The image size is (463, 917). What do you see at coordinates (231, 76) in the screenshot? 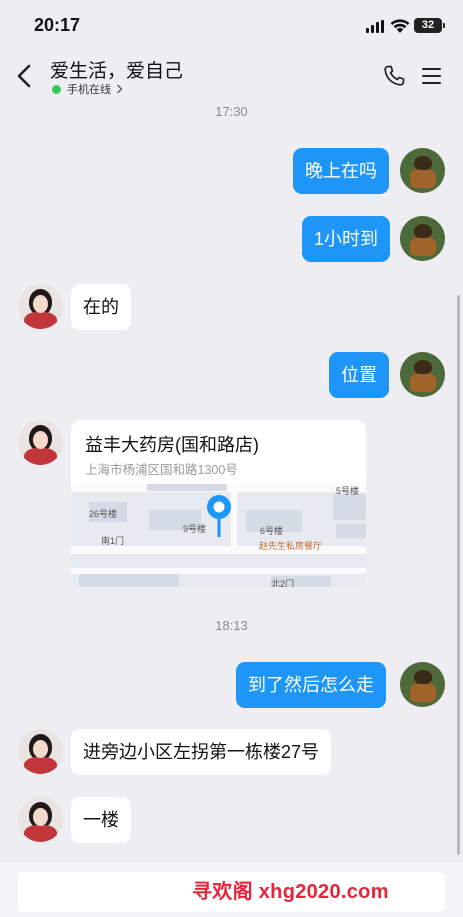
I see `chat-header: 爱生活，爱自己 手机在线` at bounding box center [231, 76].